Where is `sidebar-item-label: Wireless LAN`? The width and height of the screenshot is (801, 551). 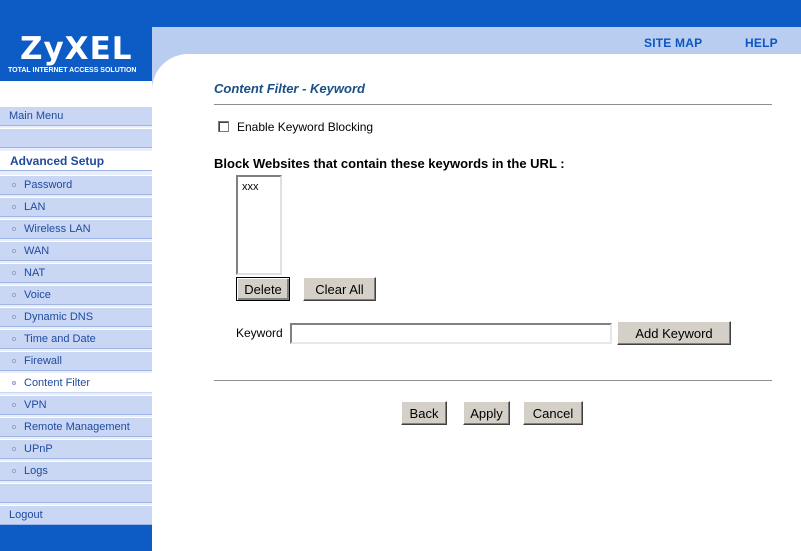 sidebar-item-label: Wireless LAN is located at coordinates (57, 229).